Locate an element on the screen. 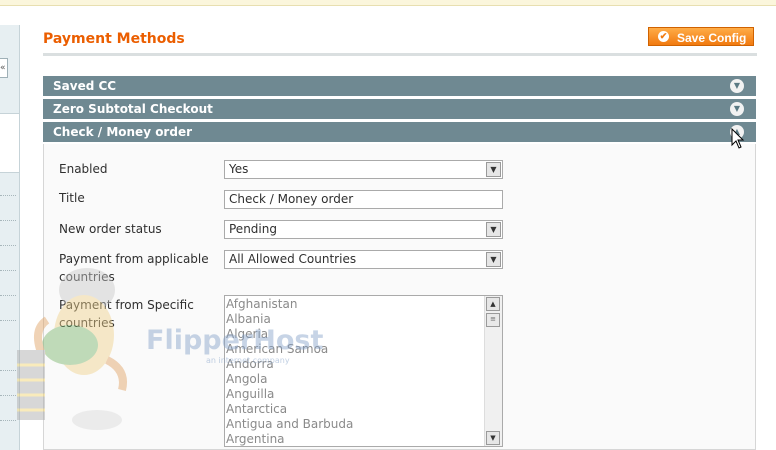 This screenshot has height=450, width=776. list-item: Antarctica is located at coordinates (363, 409).